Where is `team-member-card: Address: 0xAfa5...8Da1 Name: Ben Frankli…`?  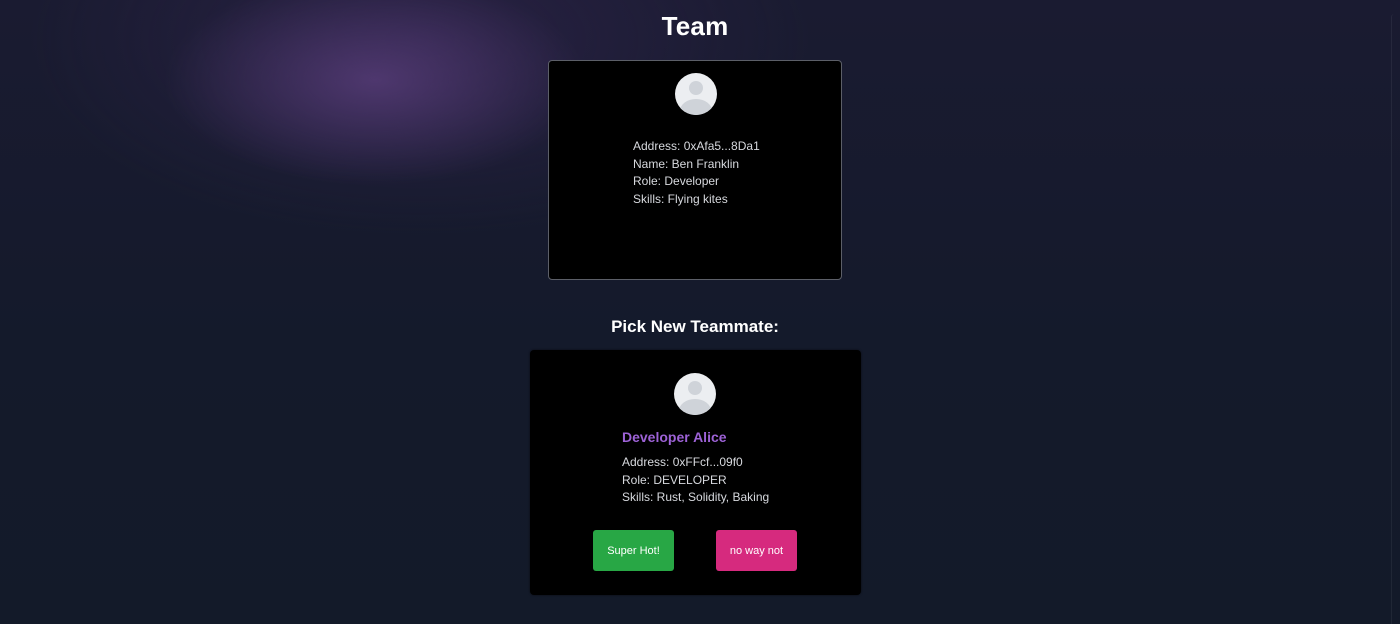
team-member-card: Address: 0xAfa5...8Da1 Name: Ben Frankli… is located at coordinates (695, 170).